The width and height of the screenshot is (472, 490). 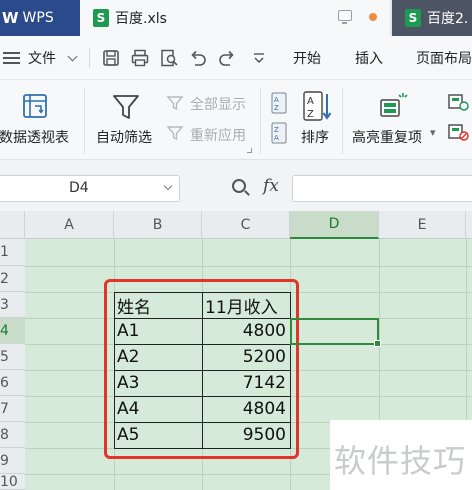 I want to click on column-header-a: A, so click(x=69, y=225).